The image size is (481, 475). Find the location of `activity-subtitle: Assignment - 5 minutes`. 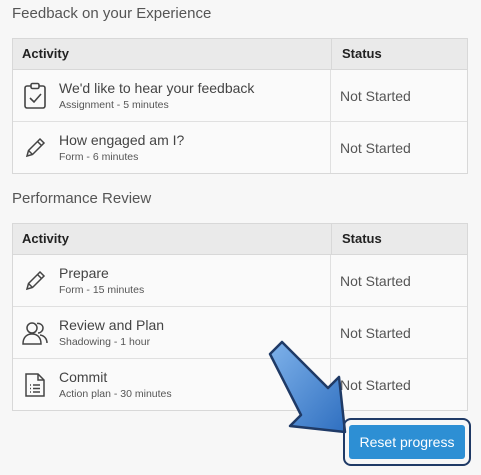

activity-subtitle: Assignment - 5 minutes is located at coordinates (114, 104).